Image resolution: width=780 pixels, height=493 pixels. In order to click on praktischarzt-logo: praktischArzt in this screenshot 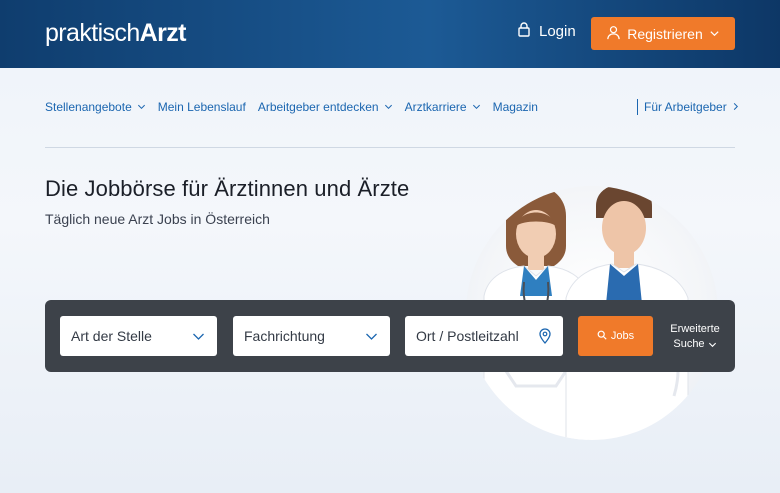, I will do `click(115, 33)`.